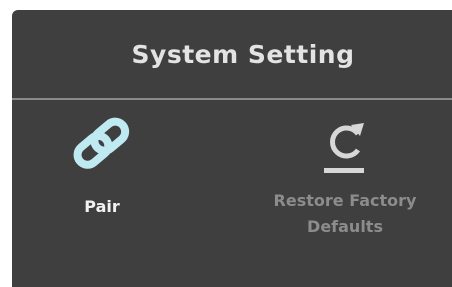 The image size is (452, 287). I want to click on restore-label-line2: Defaults, so click(345, 226).